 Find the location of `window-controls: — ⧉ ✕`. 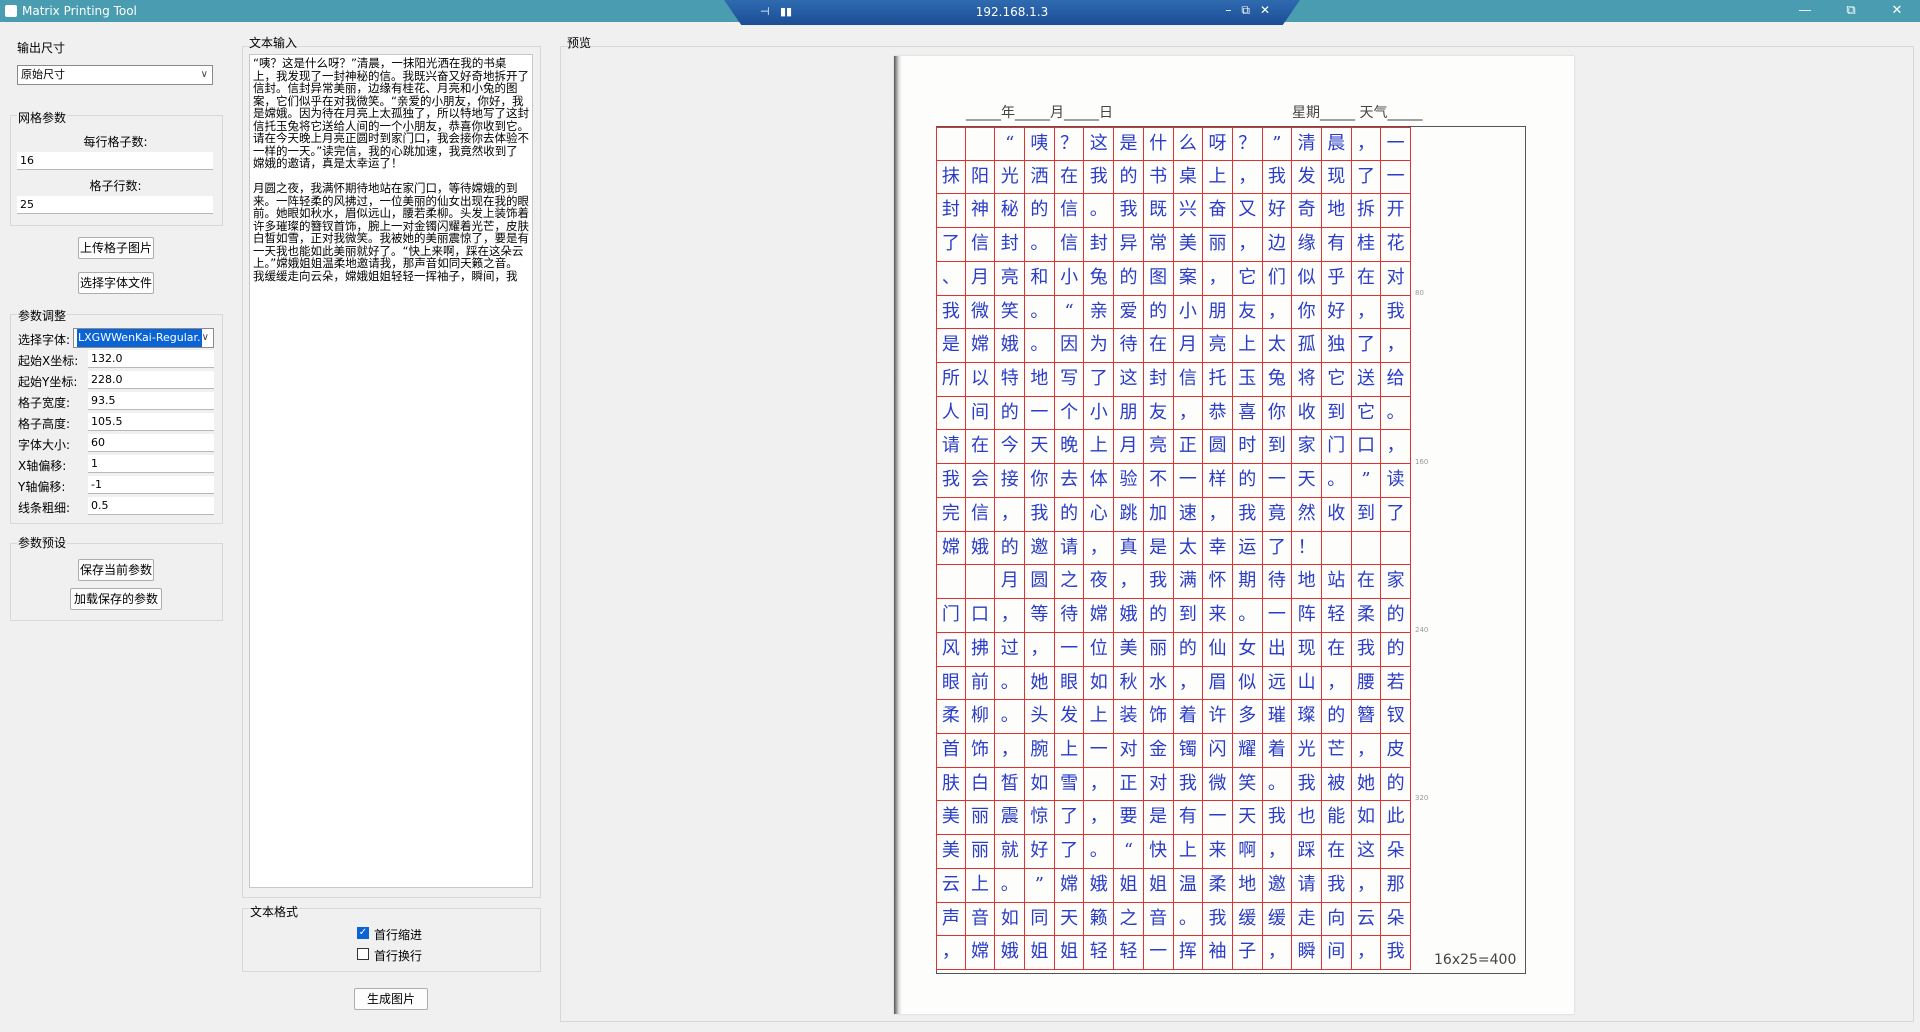

window-controls: — ⧉ ✕ is located at coordinates (1851, 11).